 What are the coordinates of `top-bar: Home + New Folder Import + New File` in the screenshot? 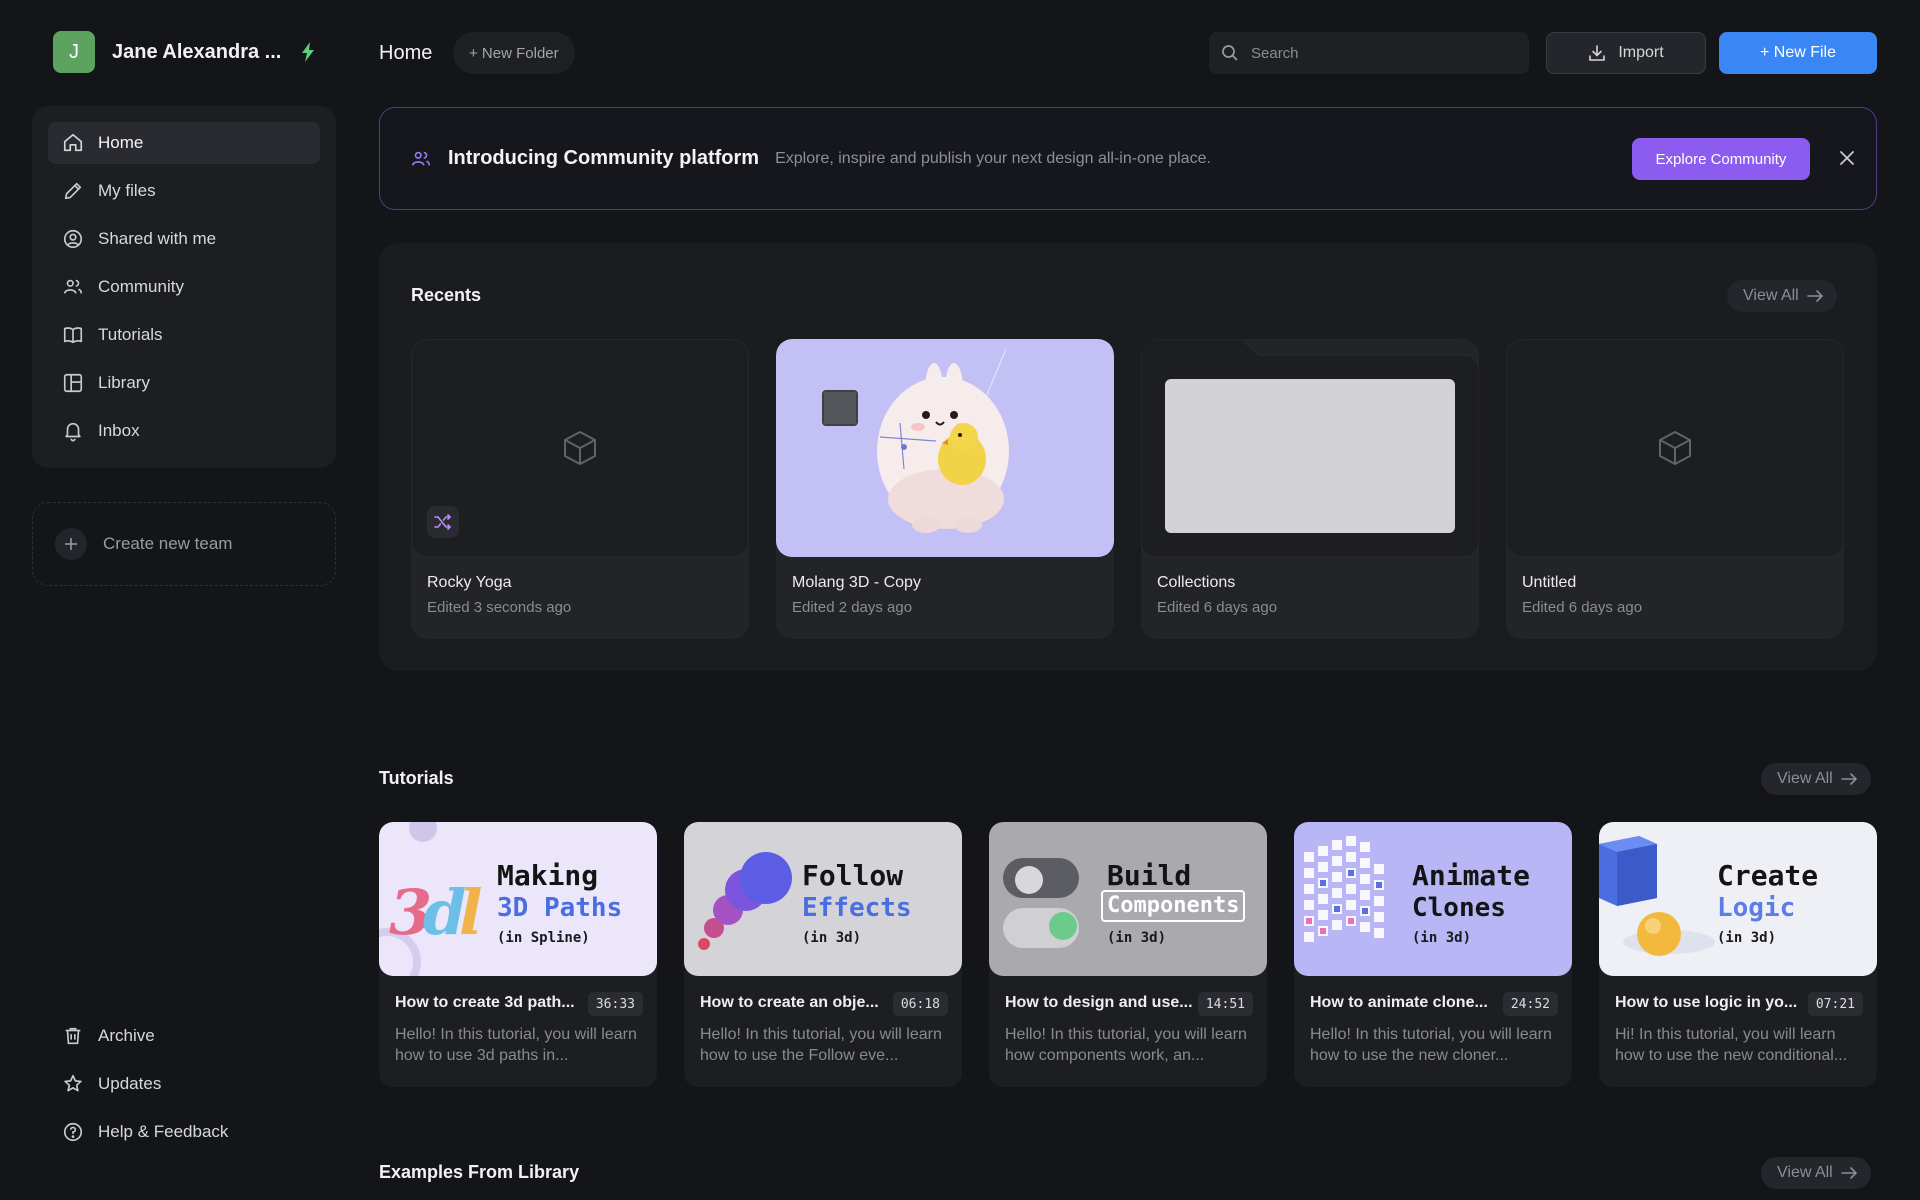 It's located at (1128, 53).